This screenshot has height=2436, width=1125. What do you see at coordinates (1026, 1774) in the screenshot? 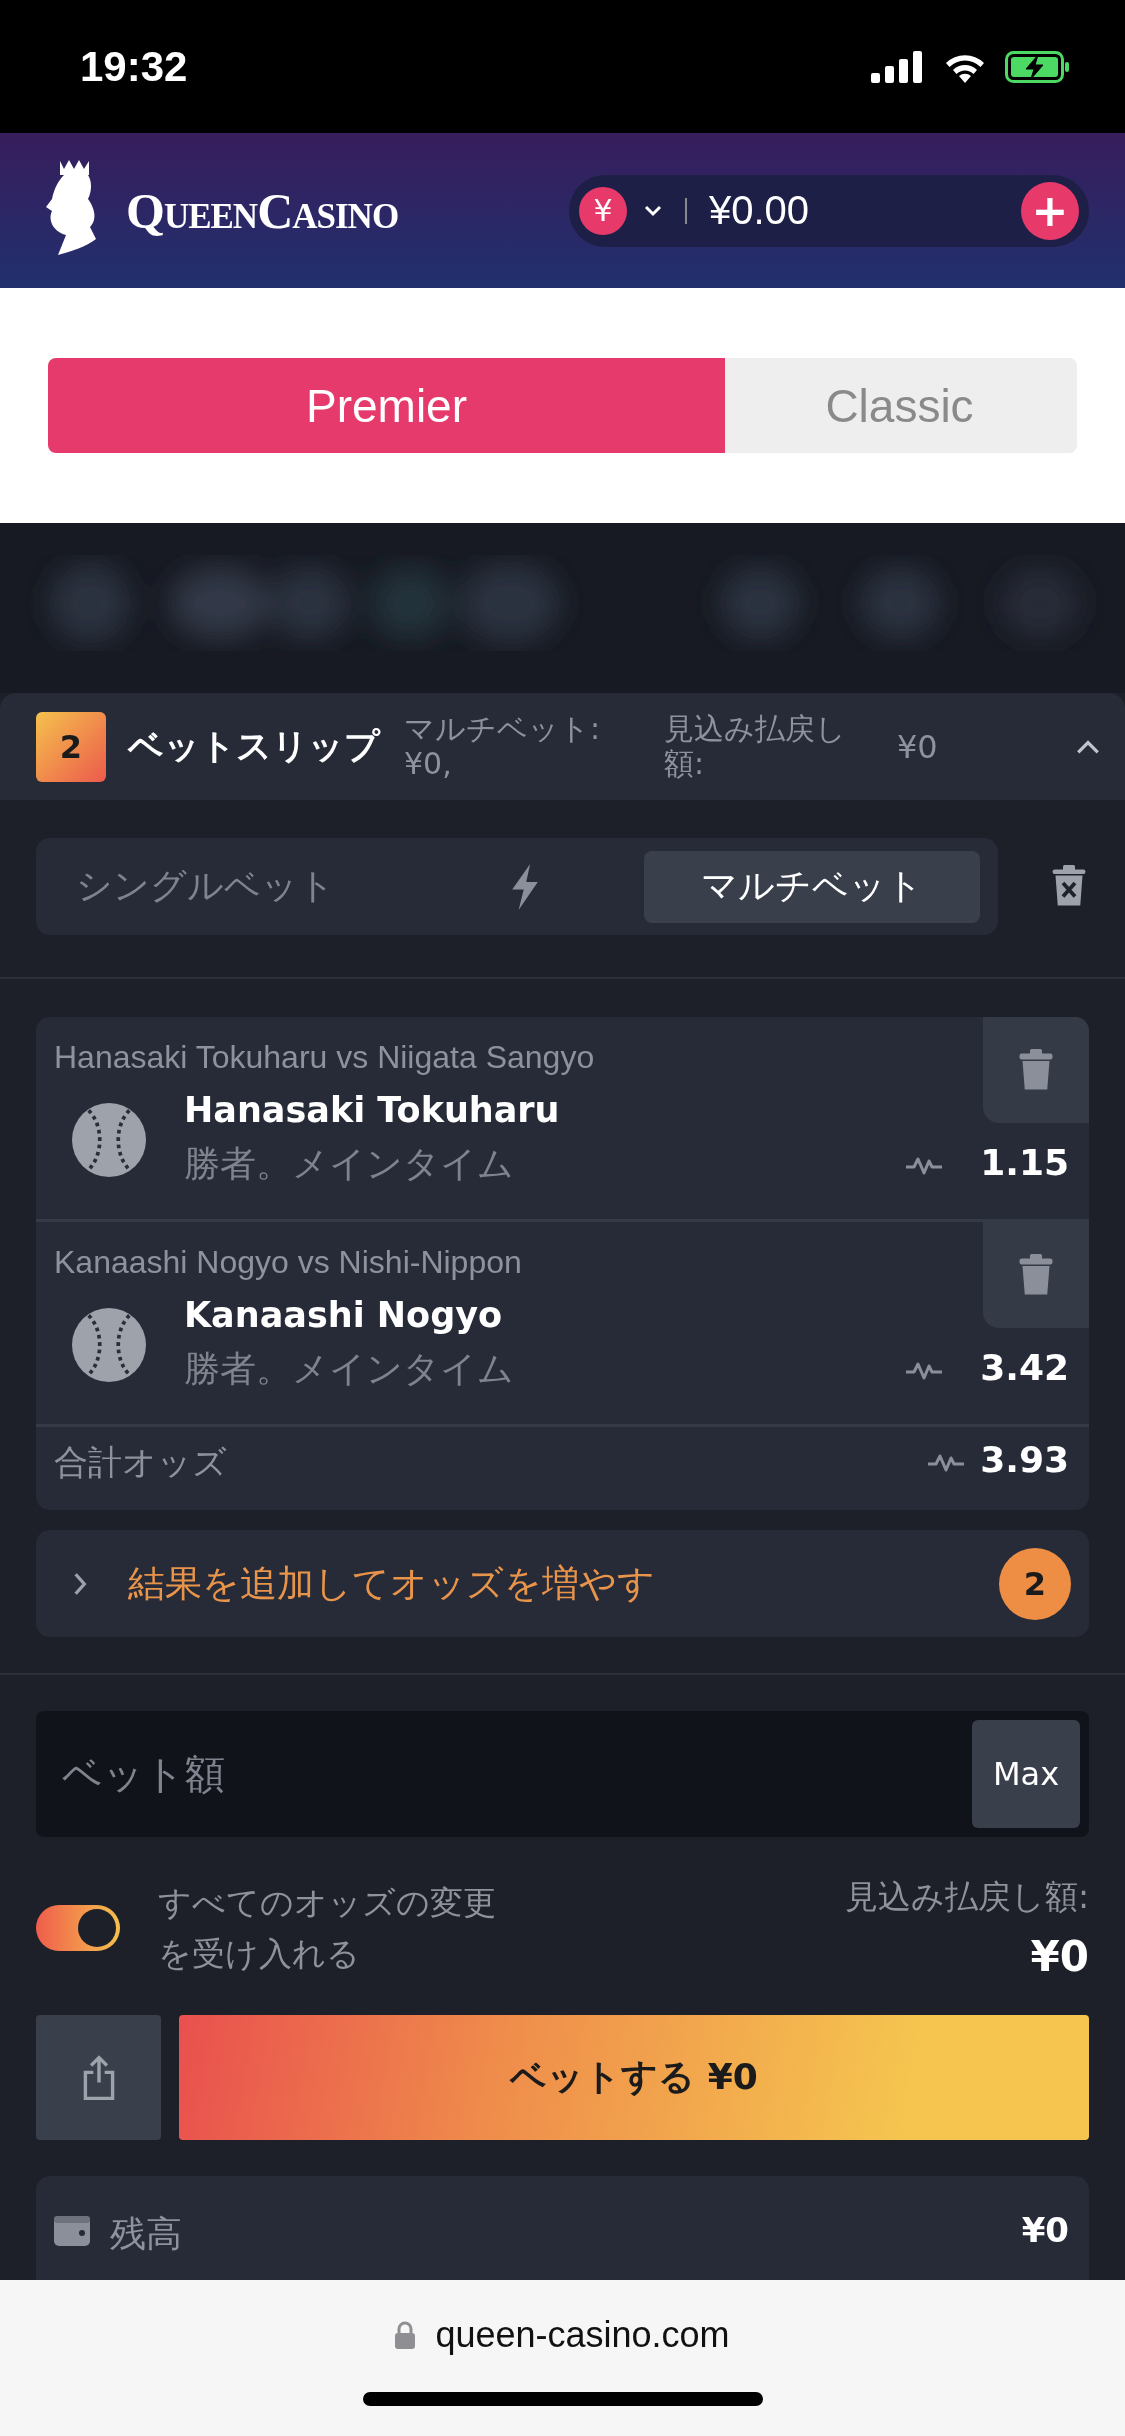
I see `max-button: Max` at bounding box center [1026, 1774].